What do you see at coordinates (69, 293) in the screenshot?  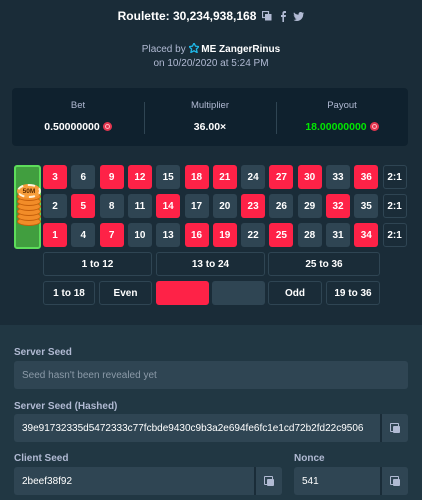 I see `low-bet-button: 1 to 18` at bounding box center [69, 293].